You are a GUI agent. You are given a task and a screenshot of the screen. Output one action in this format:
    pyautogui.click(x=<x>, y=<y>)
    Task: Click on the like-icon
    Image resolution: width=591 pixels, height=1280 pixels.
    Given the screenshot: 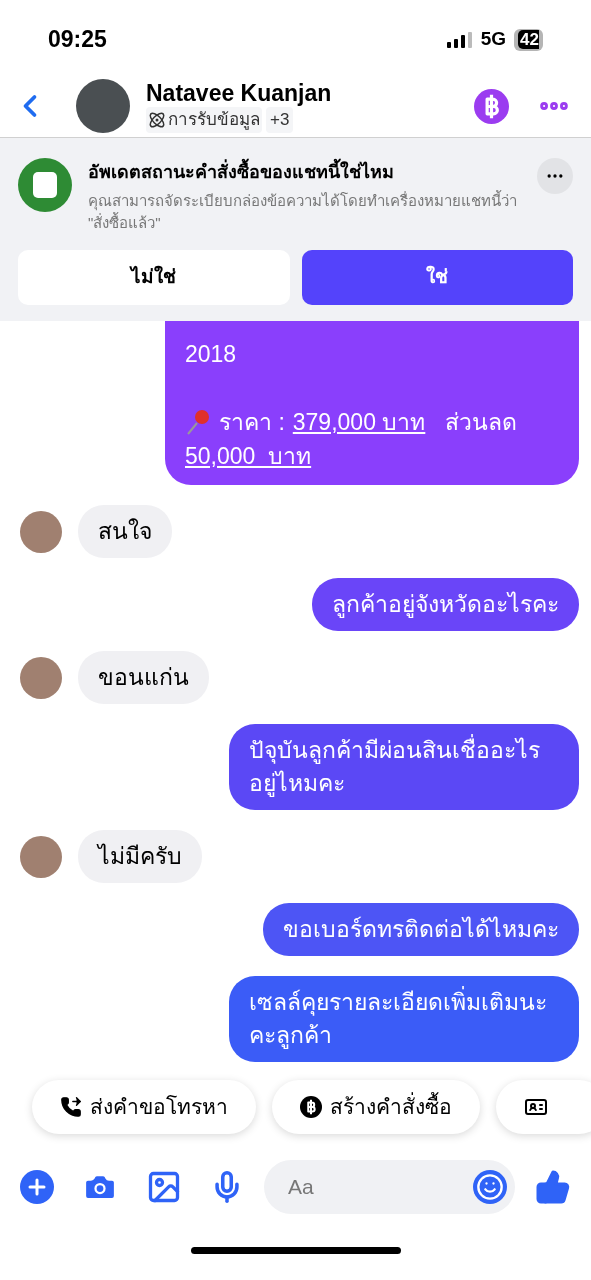 What is the action you would take?
    pyautogui.click(x=553, y=1187)
    